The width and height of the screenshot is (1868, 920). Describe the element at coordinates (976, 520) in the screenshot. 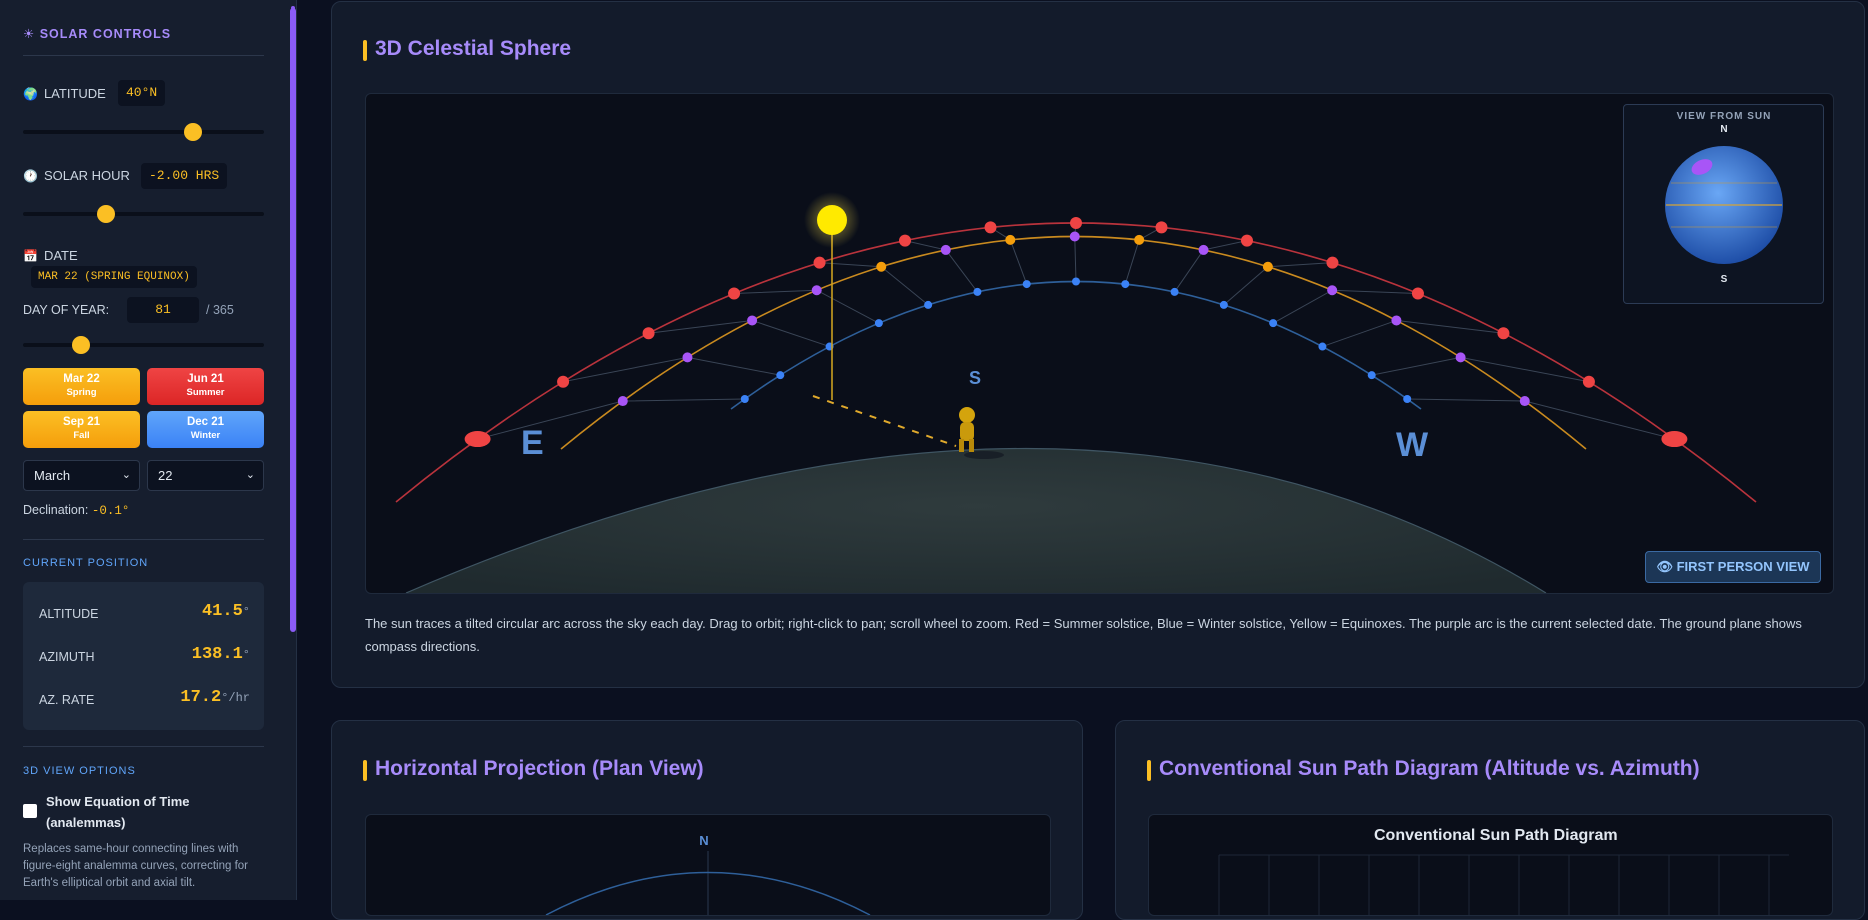

I see `ground-plane` at that location.